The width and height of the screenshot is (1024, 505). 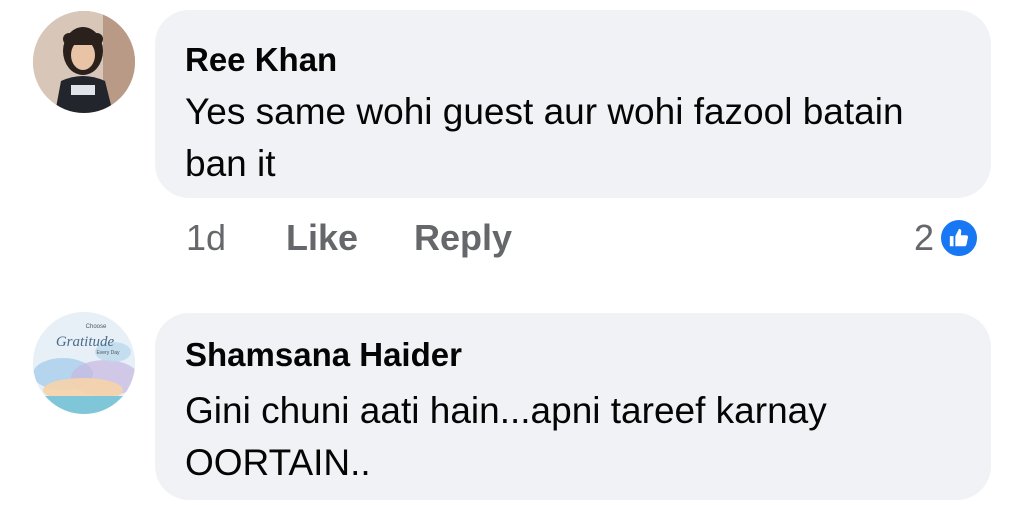 What do you see at coordinates (85, 342) in the screenshot?
I see `avatar-text-line2: Gratitude` at bounding box center [85, 342].